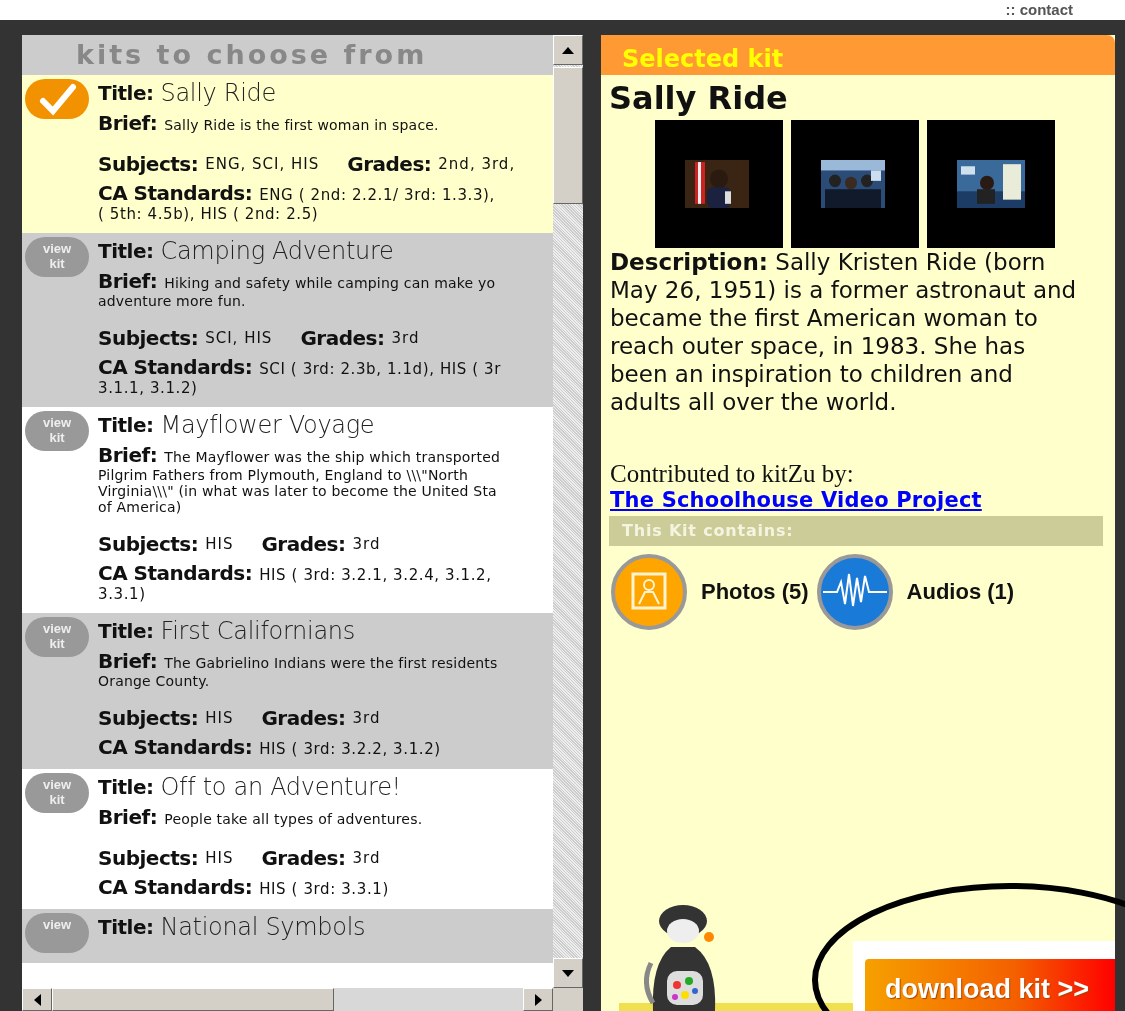 This screenshot has height=1011, width=1125. What do you see at coordinates (538, 999) in the screenshot?
I see `scroll-right-icon` at bounding box center [538, 999].